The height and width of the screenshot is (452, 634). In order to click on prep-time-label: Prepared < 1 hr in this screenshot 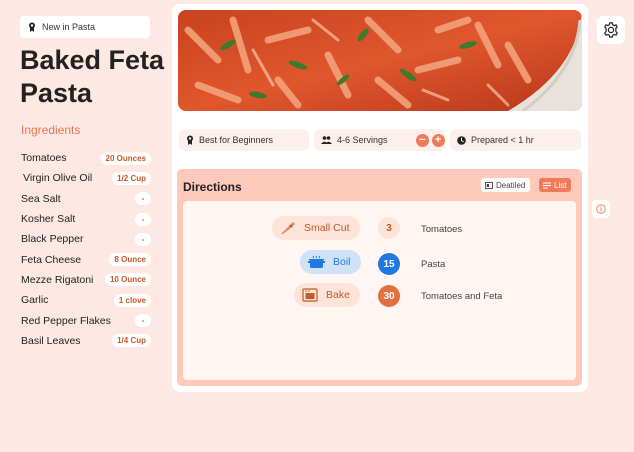, I will do `click(502, 140)`.